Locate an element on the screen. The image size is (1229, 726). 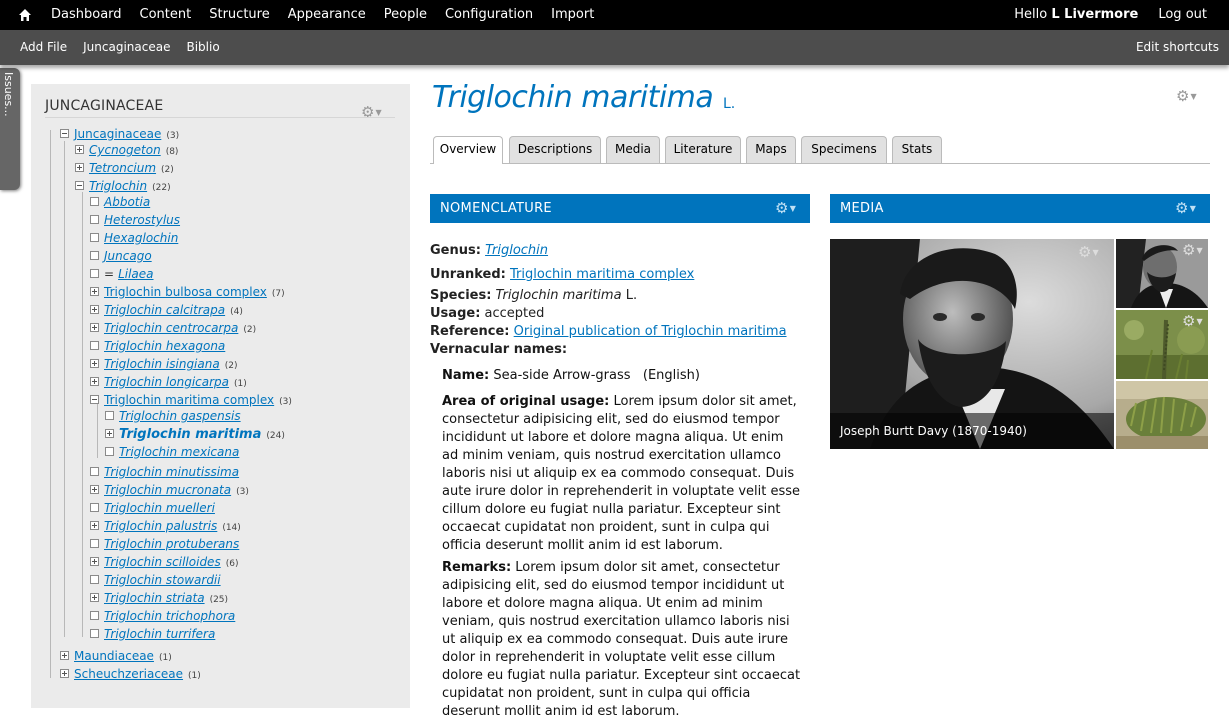
menu-content: Content is located at coordinates (166, 15).